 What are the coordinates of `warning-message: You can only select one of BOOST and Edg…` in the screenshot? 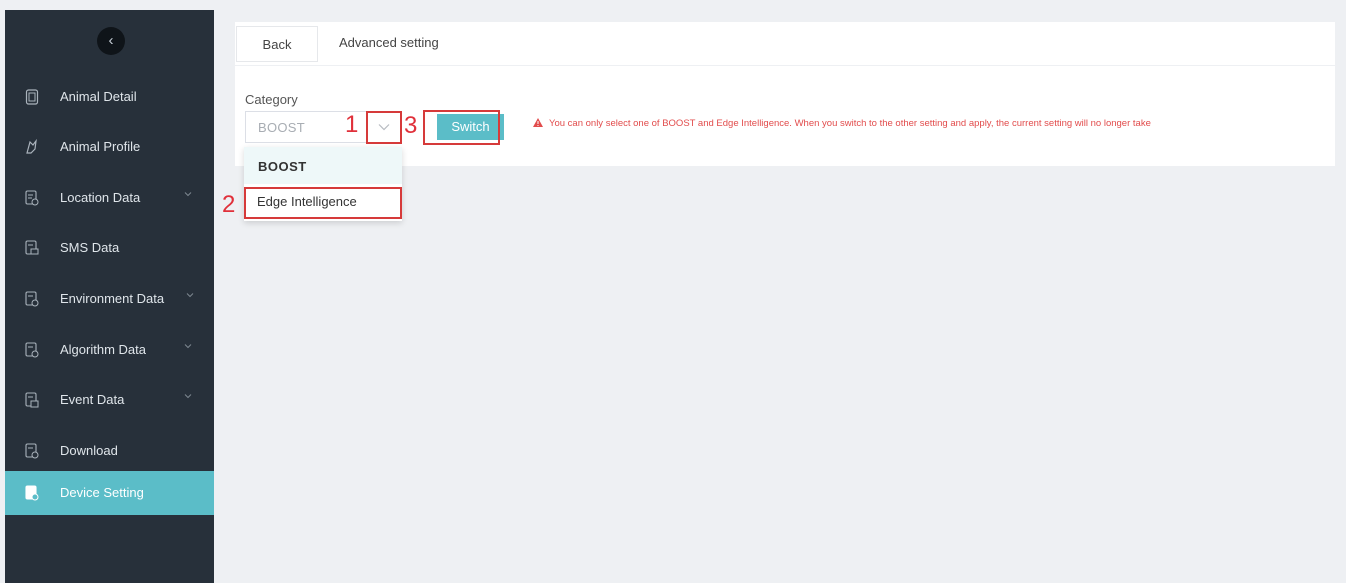 It's located at (842, 123).